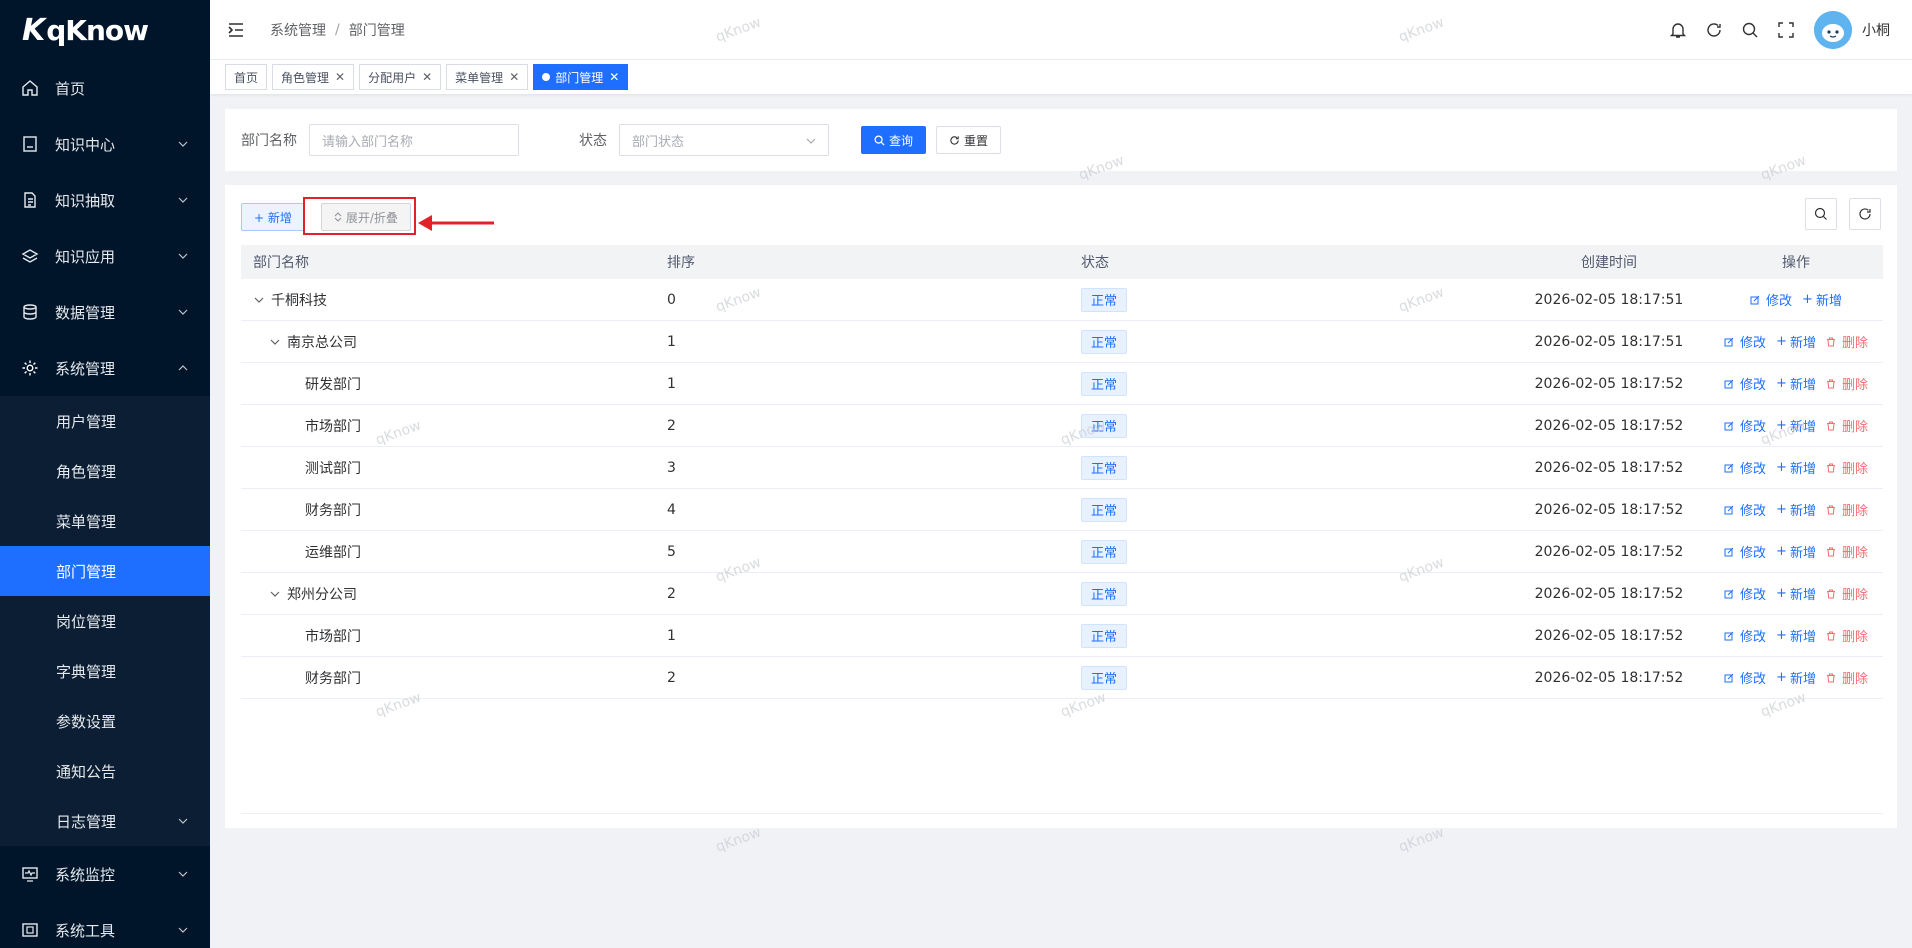 This screenshot has height=948, width=1912. Describe the element at coordinates (105, 471) in the screenshot. I see `sidebar-subitem: 角色管理` at that location.